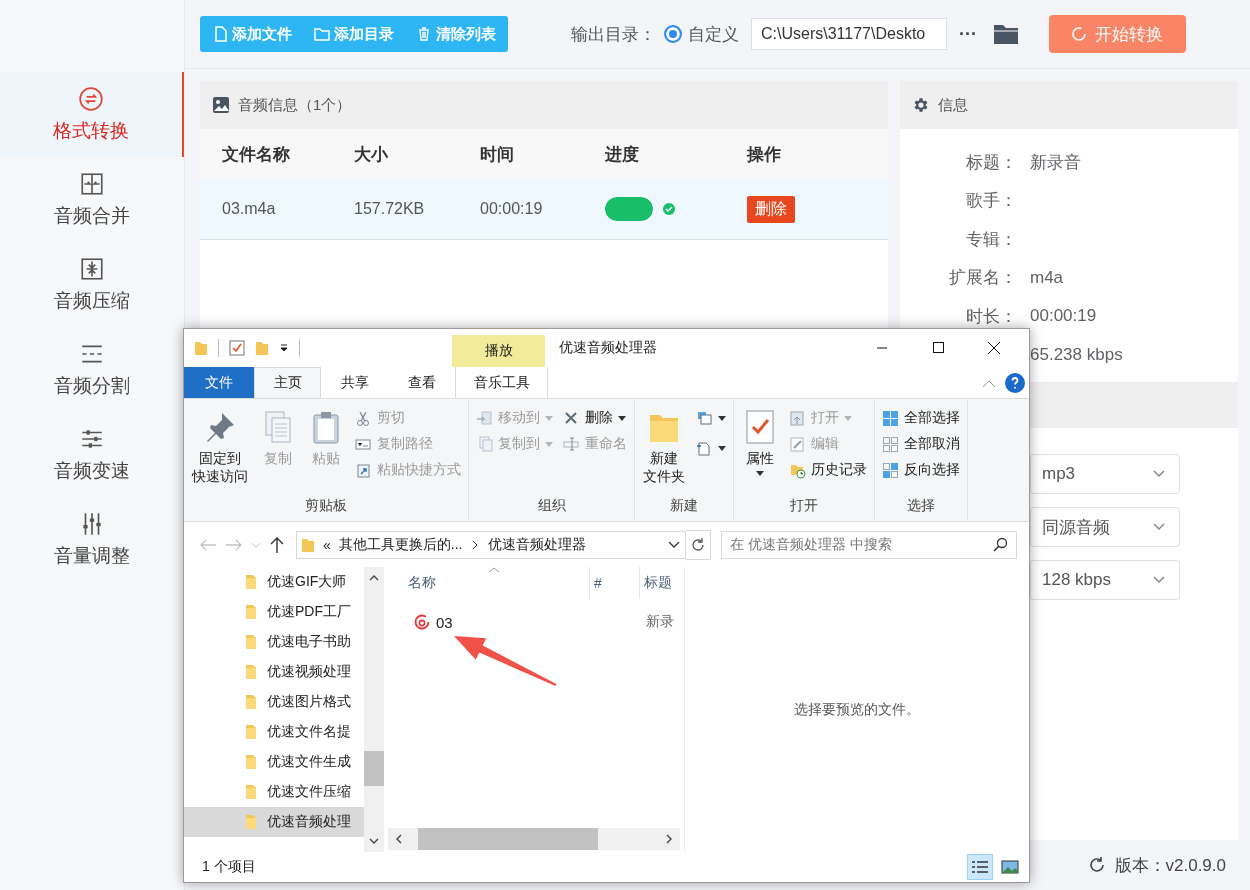 Image resolution: width=1250 pixels, height=890 pixels. Describe the element at coordinates (1000, 544) in the screenshot. I see `search-icon` at that location.